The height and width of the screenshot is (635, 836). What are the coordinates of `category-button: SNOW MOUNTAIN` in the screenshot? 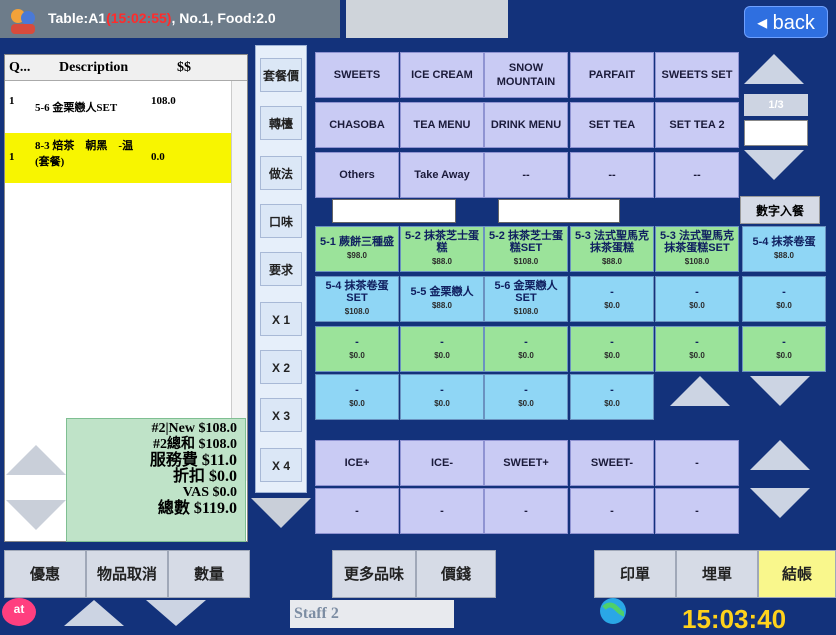 It's located at (526, 75).